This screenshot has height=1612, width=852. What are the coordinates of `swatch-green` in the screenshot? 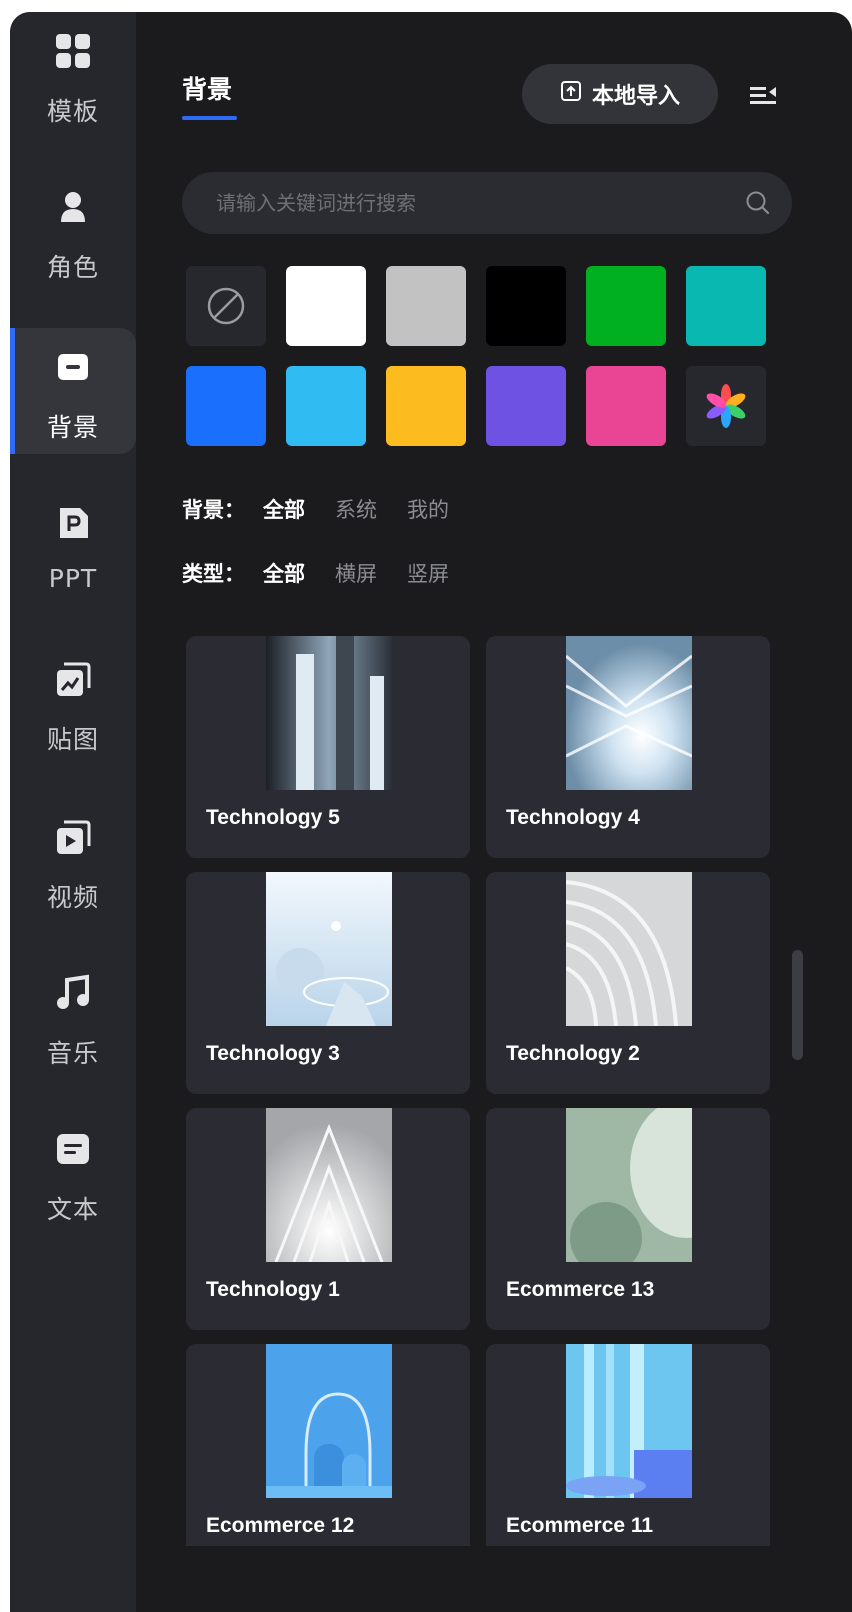 It's located at (626, 306).